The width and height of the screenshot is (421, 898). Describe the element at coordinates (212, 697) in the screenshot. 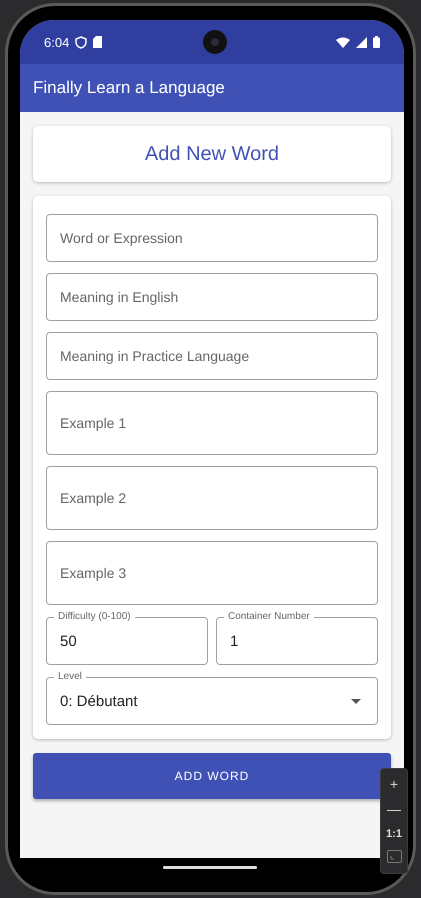

I see `level-select: Level 0: Débutant` at that location.